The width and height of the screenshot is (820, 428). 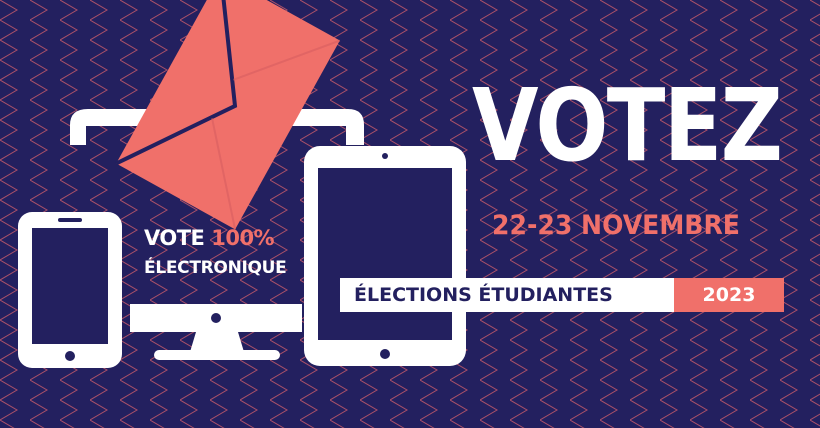 I want to click on election-dates: 22-23 NOVEMBRE, so click(x=616, y=225).